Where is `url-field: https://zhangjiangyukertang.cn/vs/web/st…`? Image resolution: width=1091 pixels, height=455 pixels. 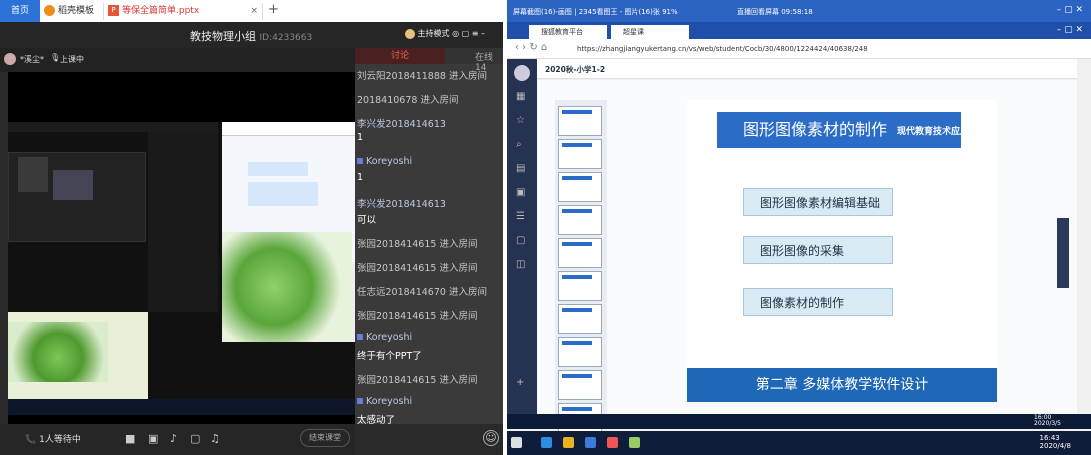
url-field: https://zhangjiangyukertang.cn/vs/web/st… is located at coordinates (737, 49).